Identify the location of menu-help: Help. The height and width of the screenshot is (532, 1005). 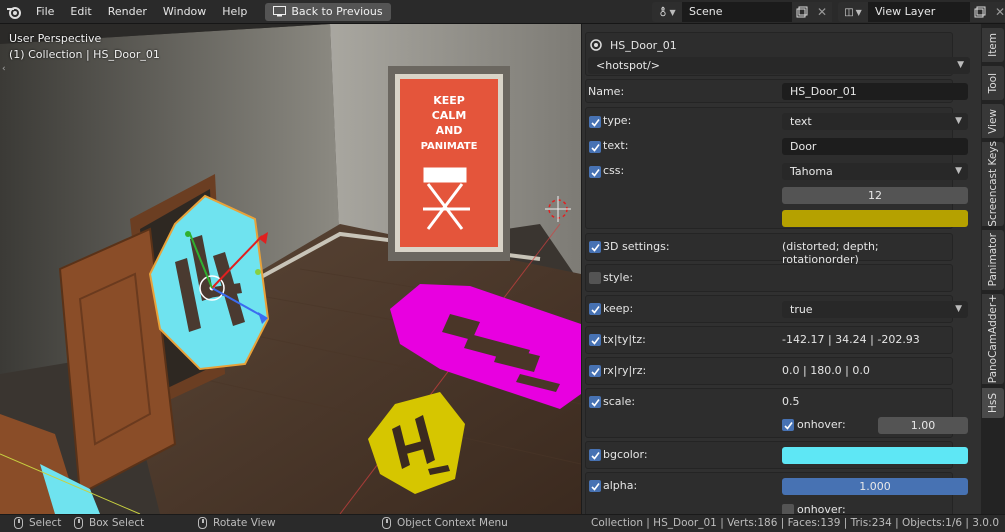
(234, 12).